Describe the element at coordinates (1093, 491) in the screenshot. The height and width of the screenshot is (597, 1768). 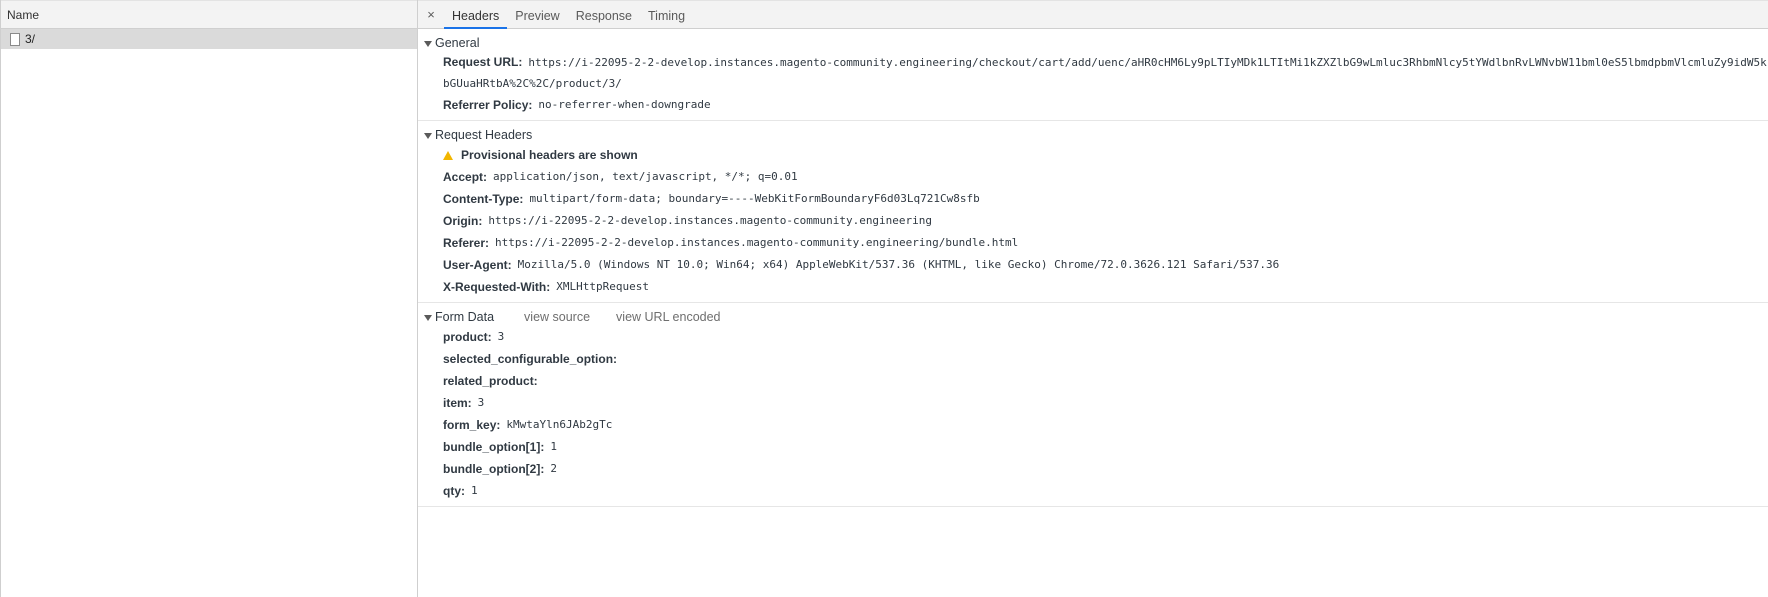
I see `header-row: qty: 1` at that location.